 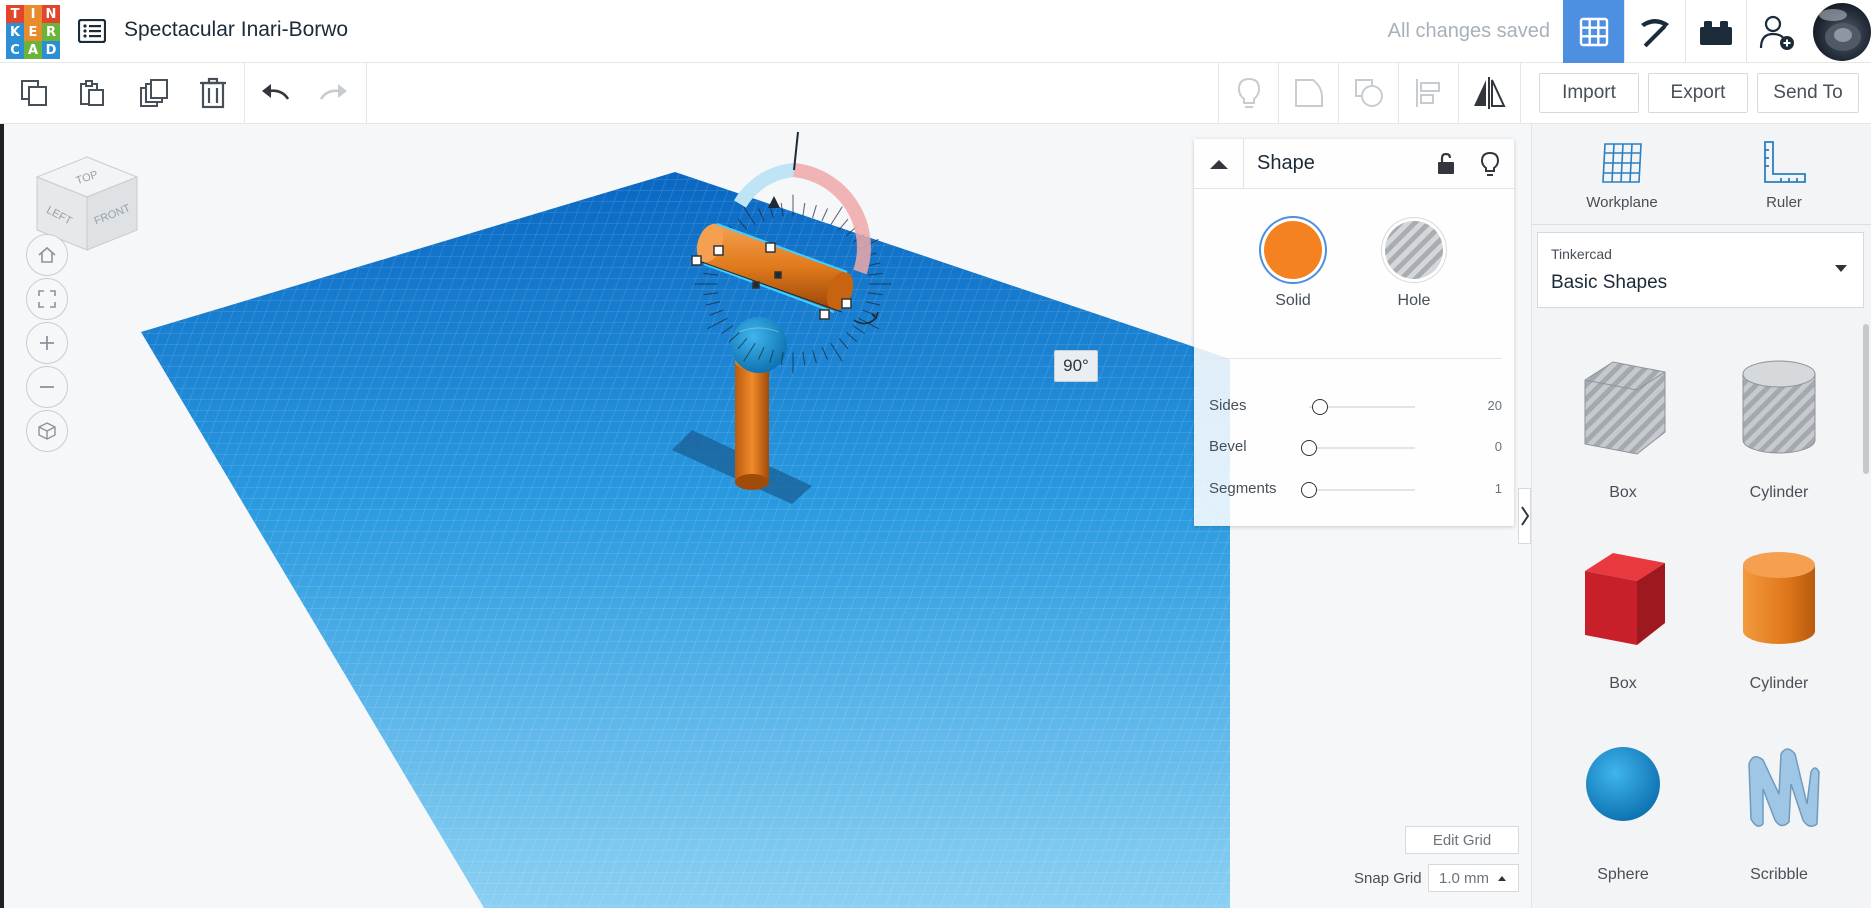 I want to click on edit-grid-button: Edit Grid, so click(x=1462, y=840).